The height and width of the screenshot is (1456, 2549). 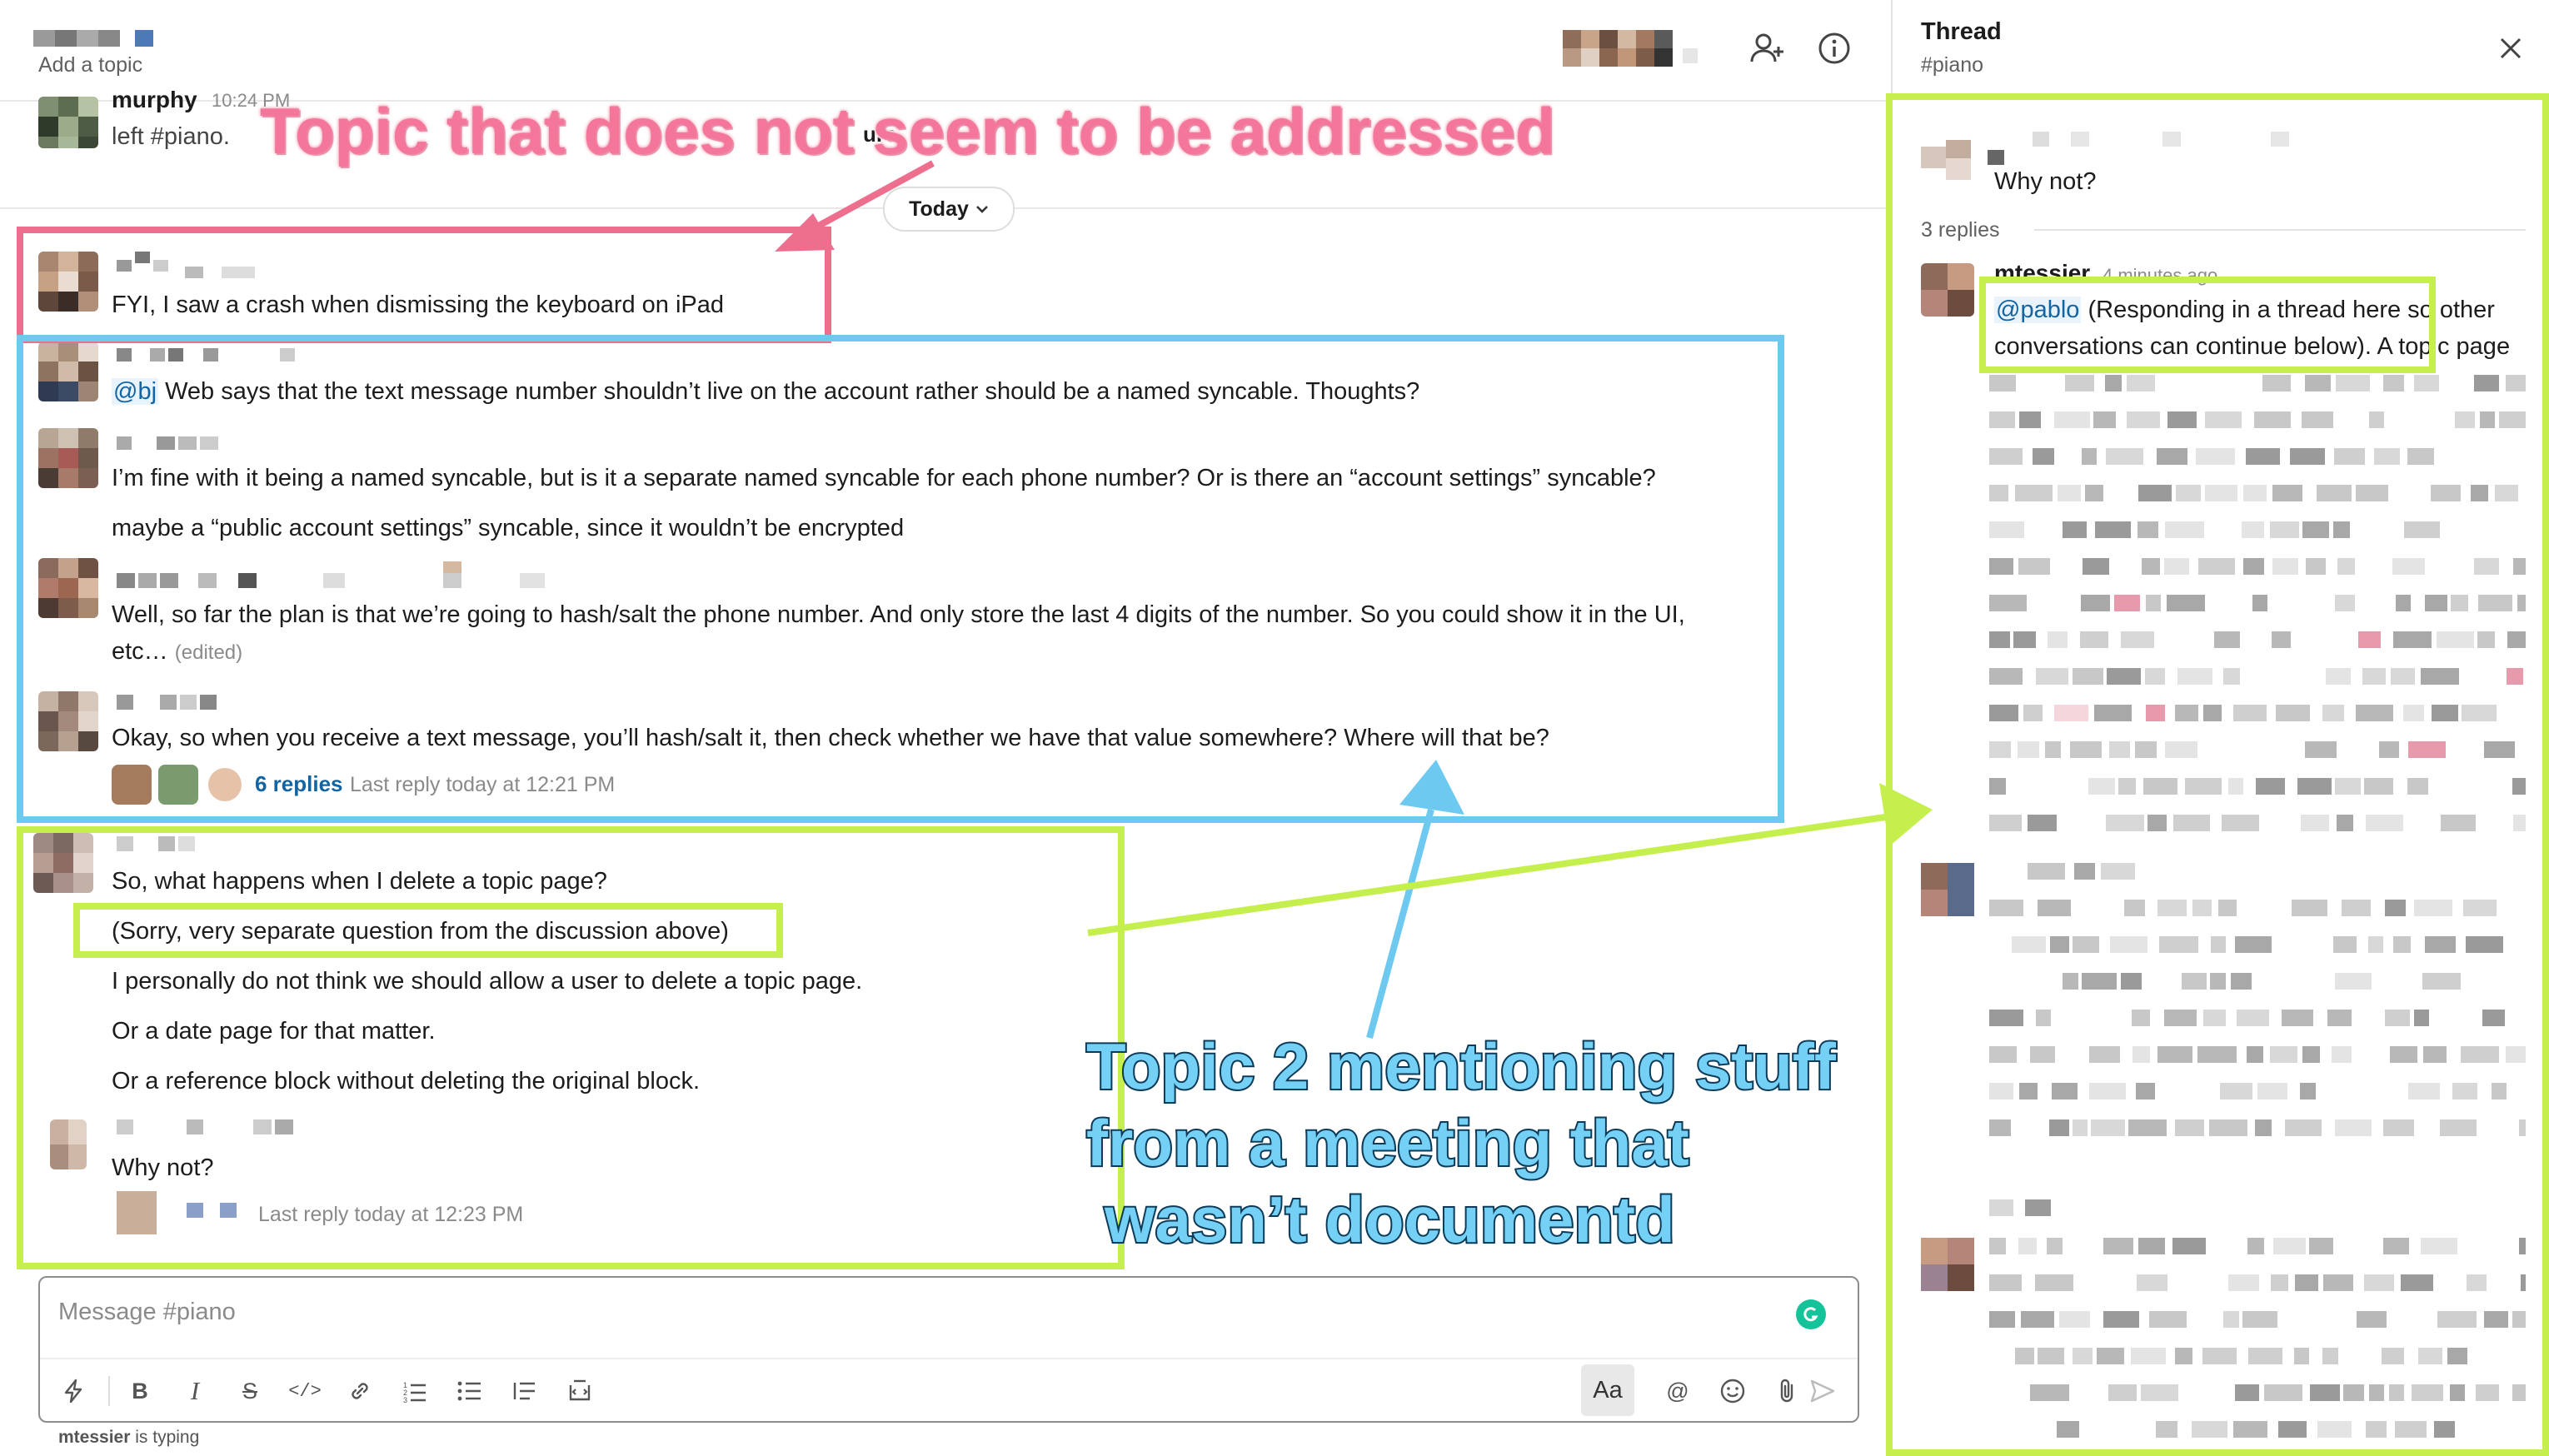 What do you see at coordinates (1390, 1219) in the screenshot?
I see `annotation-label-blue: wasn’t documentd` at bounding box center [1390, 1219].